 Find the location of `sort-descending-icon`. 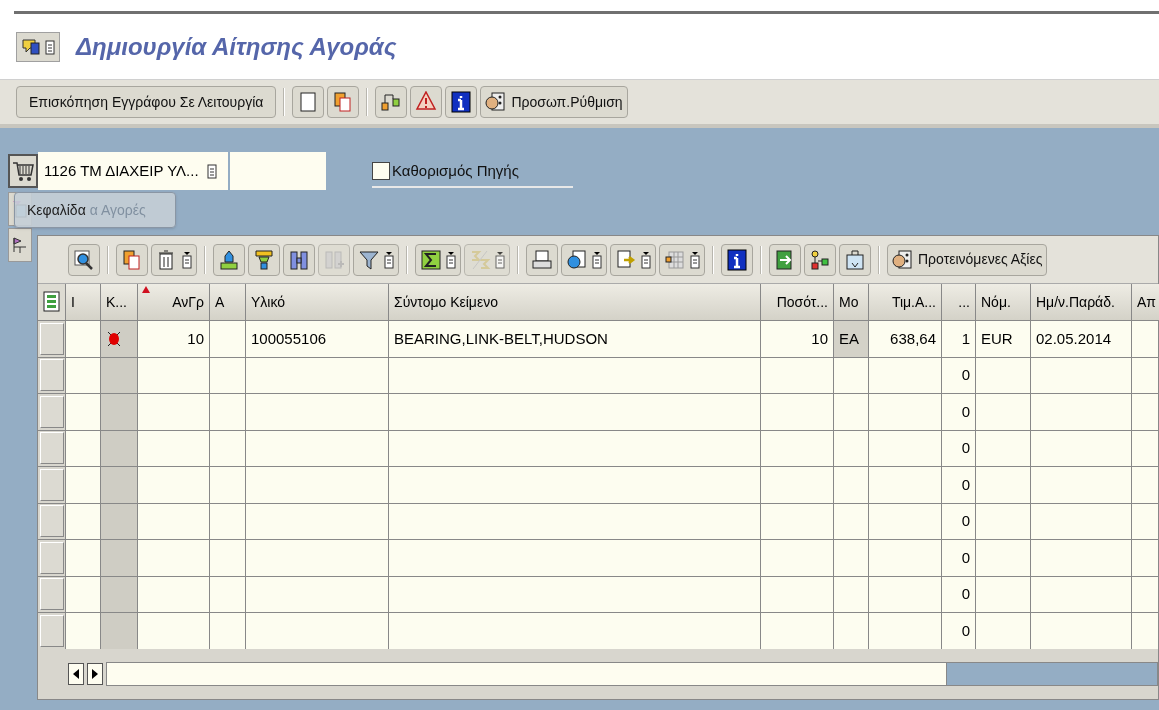

sort-descending-icon is located at coordinates (264, 259).